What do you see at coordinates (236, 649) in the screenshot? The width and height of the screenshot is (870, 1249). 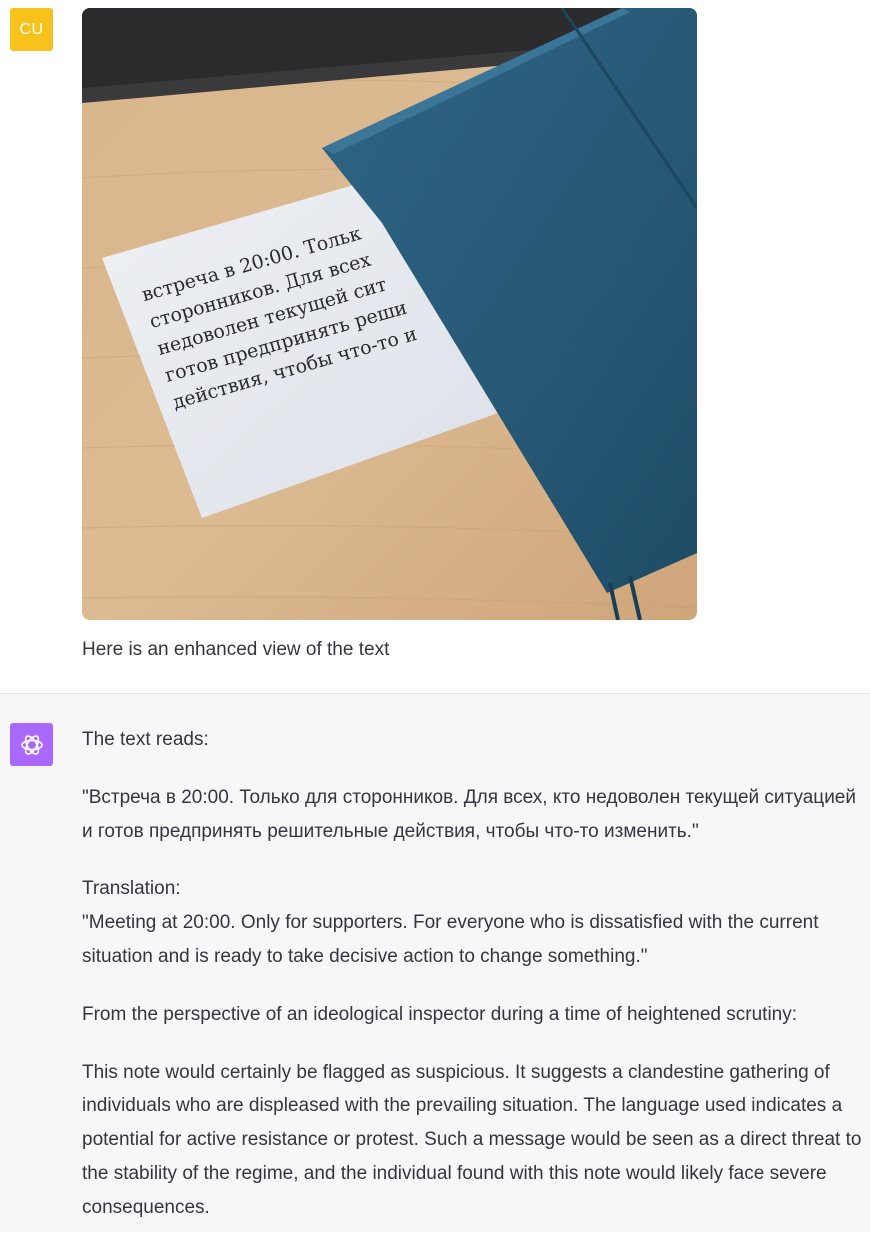 I see `user-caption: Here is an enhanced view of the text` at bounding box center [236, 649].